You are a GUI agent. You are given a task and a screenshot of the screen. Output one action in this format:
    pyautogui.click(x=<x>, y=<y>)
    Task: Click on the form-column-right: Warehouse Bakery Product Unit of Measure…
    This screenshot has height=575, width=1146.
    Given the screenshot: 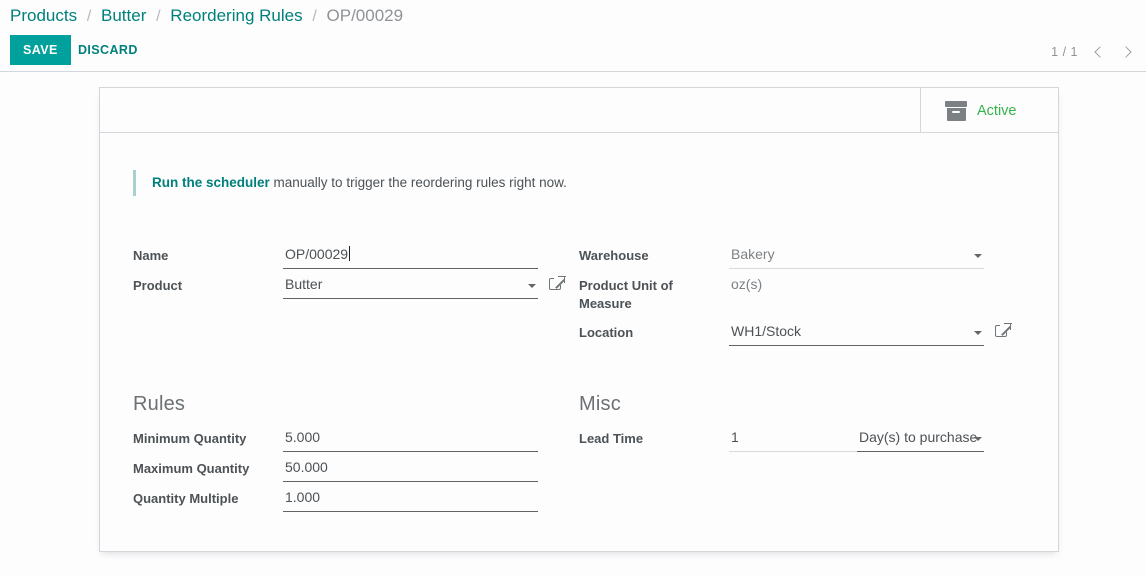 What is the action you would take?
    pyautogui.click(x=799, y=296)
    